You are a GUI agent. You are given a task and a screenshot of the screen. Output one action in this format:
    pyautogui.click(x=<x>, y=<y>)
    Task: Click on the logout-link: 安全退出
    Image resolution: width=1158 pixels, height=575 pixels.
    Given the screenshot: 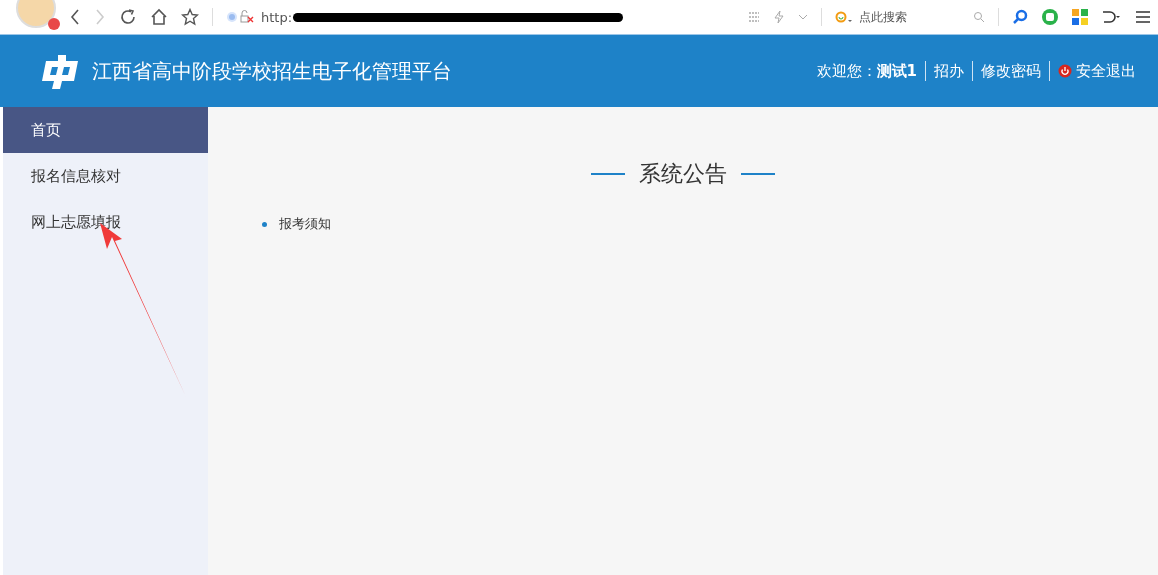 What is the action you would take?
    pyautogui.click(x=1106, y=71)
    